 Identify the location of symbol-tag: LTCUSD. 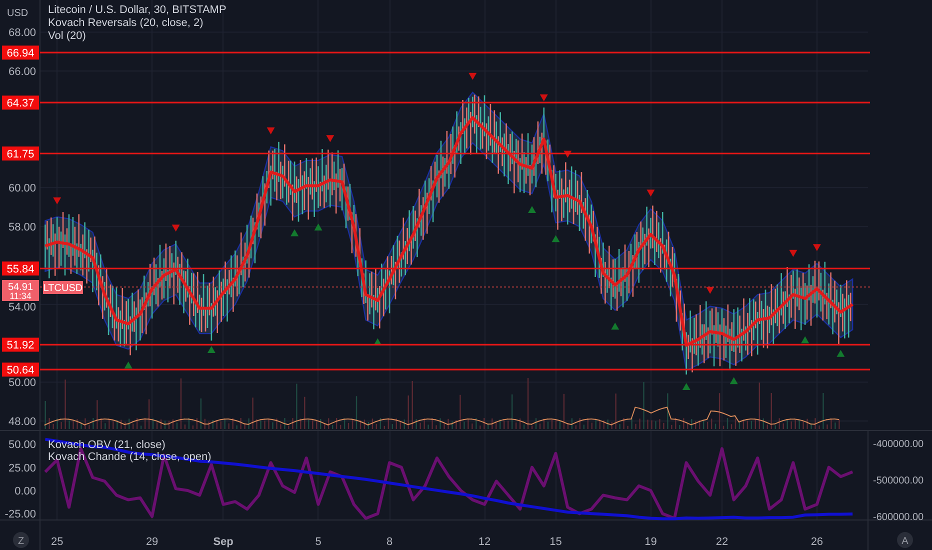
(63, 287).